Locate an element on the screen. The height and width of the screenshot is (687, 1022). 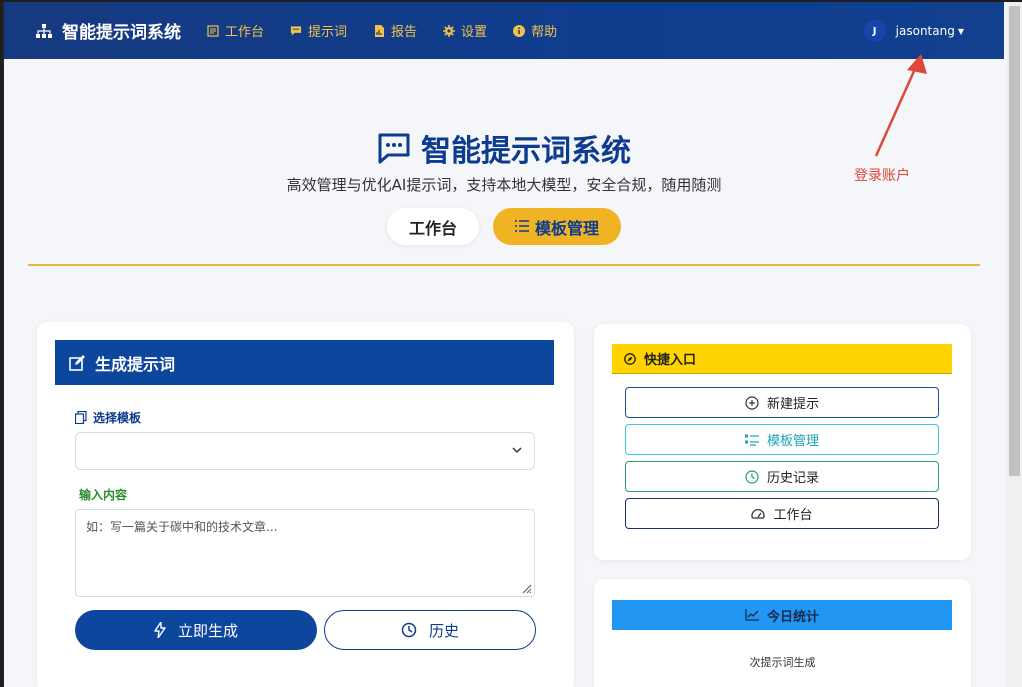
nav-item-prompts: 提示词 is located at coordinates (318, 30).